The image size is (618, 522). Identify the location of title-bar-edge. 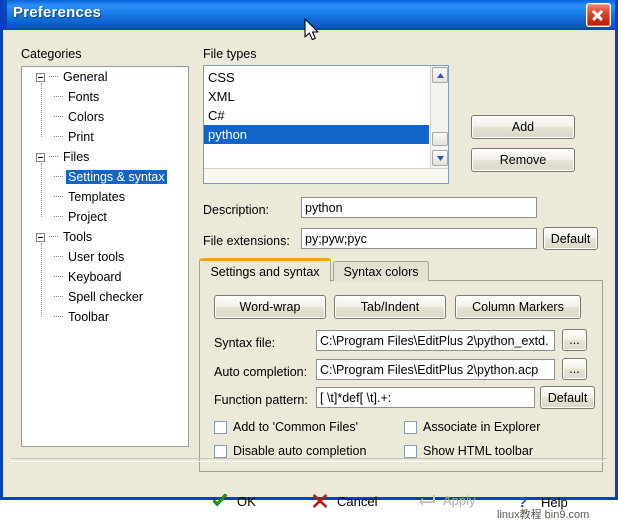
(5, 14).